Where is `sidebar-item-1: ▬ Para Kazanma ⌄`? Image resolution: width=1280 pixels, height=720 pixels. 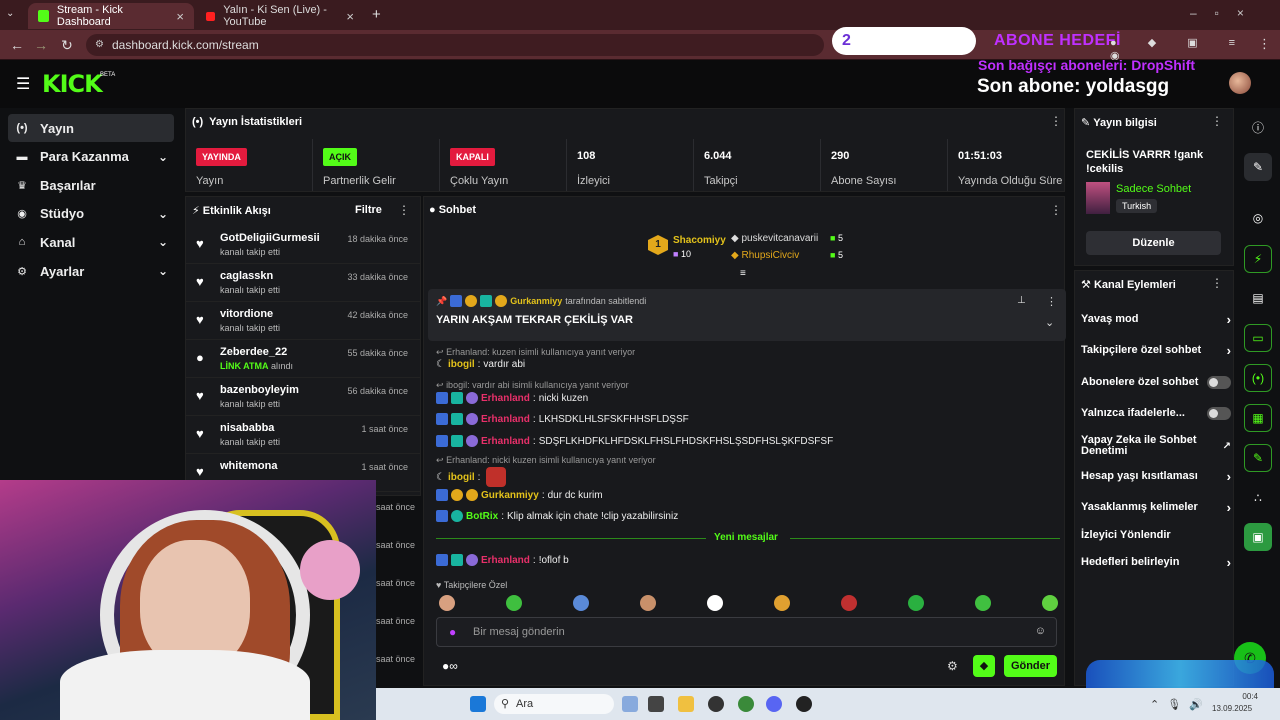
sidebar-item-1: ▬ Para Kazanma ⌄ is located at coordinates (91, 157).